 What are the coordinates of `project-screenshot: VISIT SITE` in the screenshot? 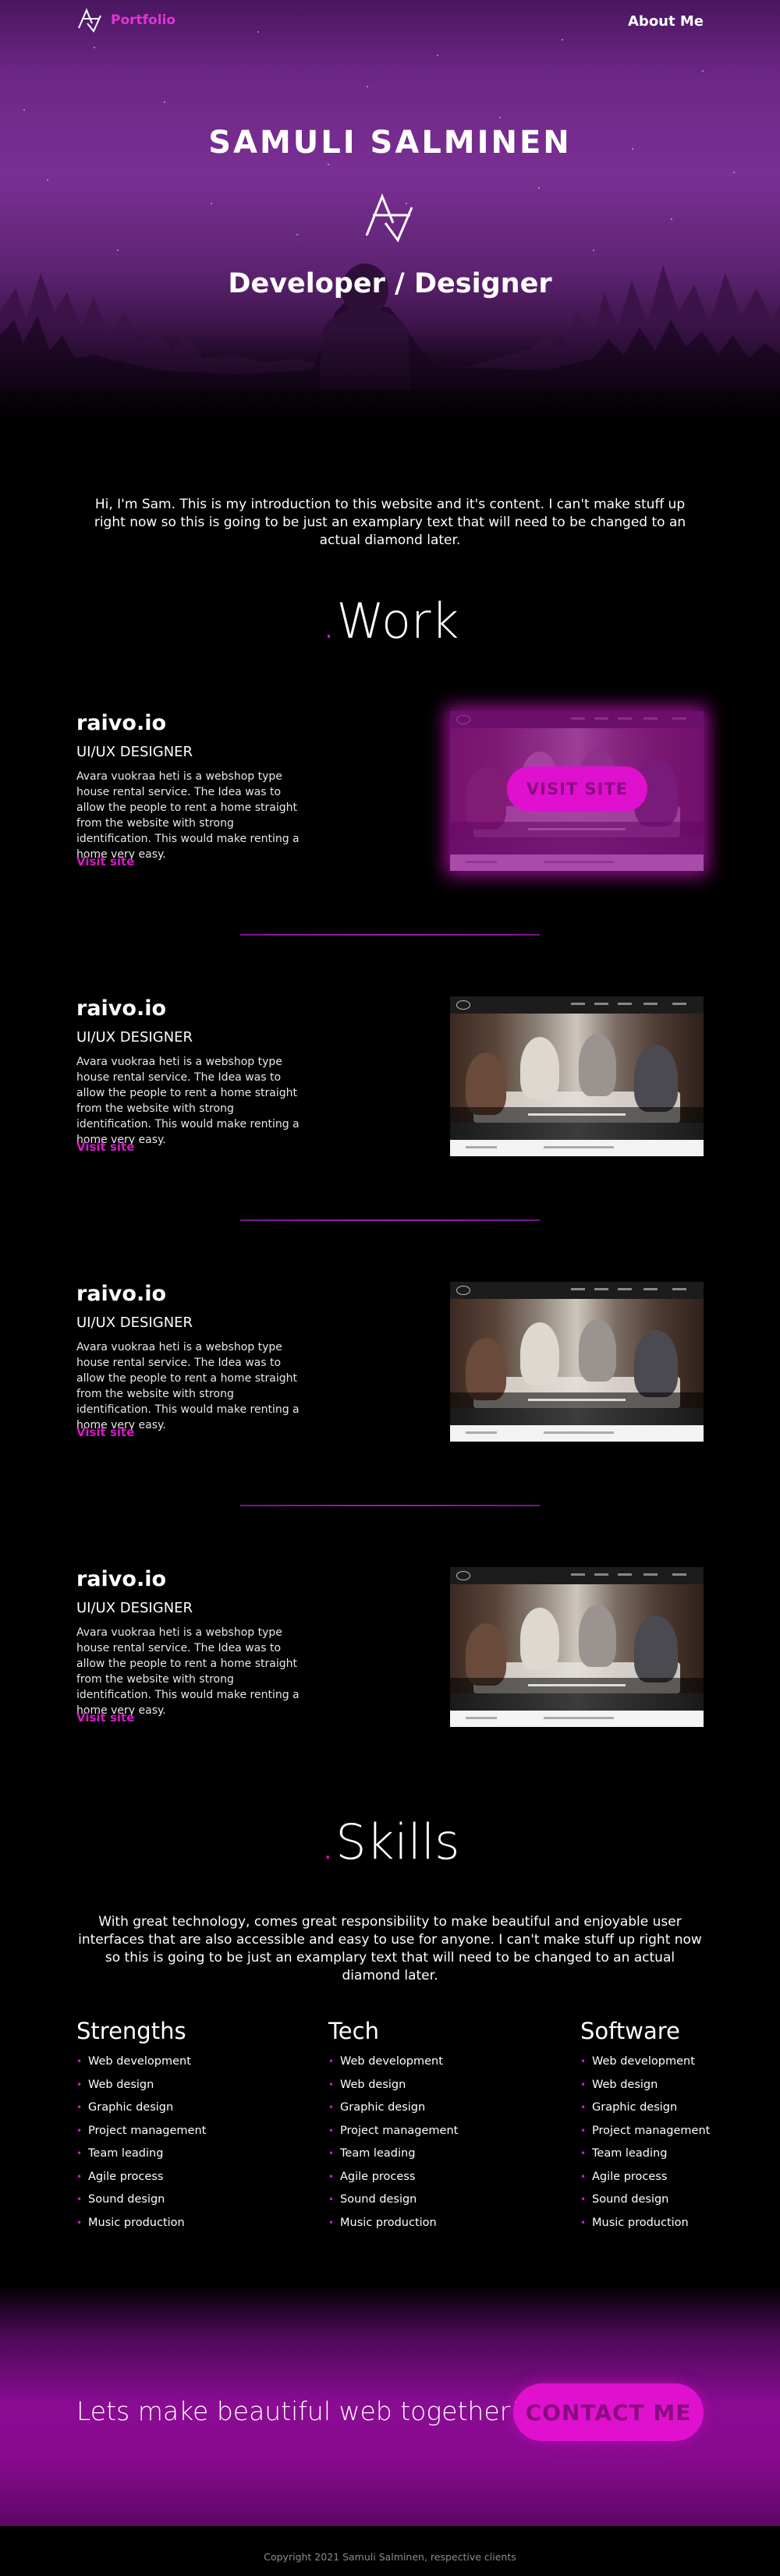 It's located at (577, 791).